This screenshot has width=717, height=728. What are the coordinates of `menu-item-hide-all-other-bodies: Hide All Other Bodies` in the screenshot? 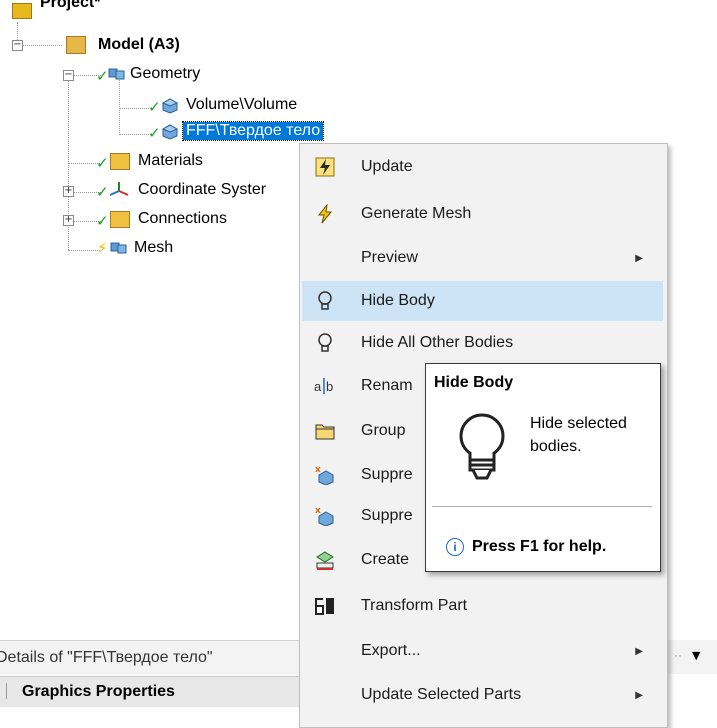 It's located at (482, 343).